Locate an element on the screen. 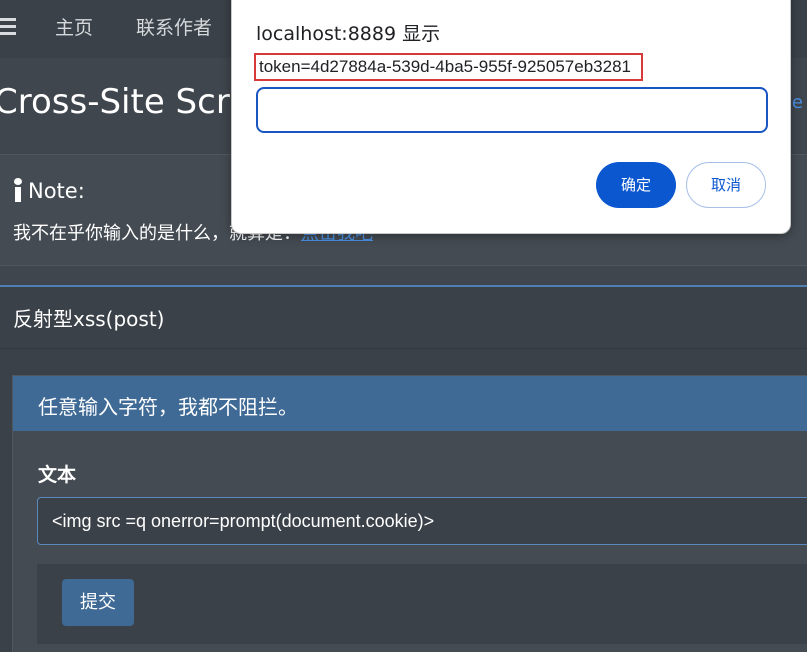 Image resolution: width=807 pixels, height=652 pixels. card-header: 反射型xss(post) is located at coordinates (403, 318).